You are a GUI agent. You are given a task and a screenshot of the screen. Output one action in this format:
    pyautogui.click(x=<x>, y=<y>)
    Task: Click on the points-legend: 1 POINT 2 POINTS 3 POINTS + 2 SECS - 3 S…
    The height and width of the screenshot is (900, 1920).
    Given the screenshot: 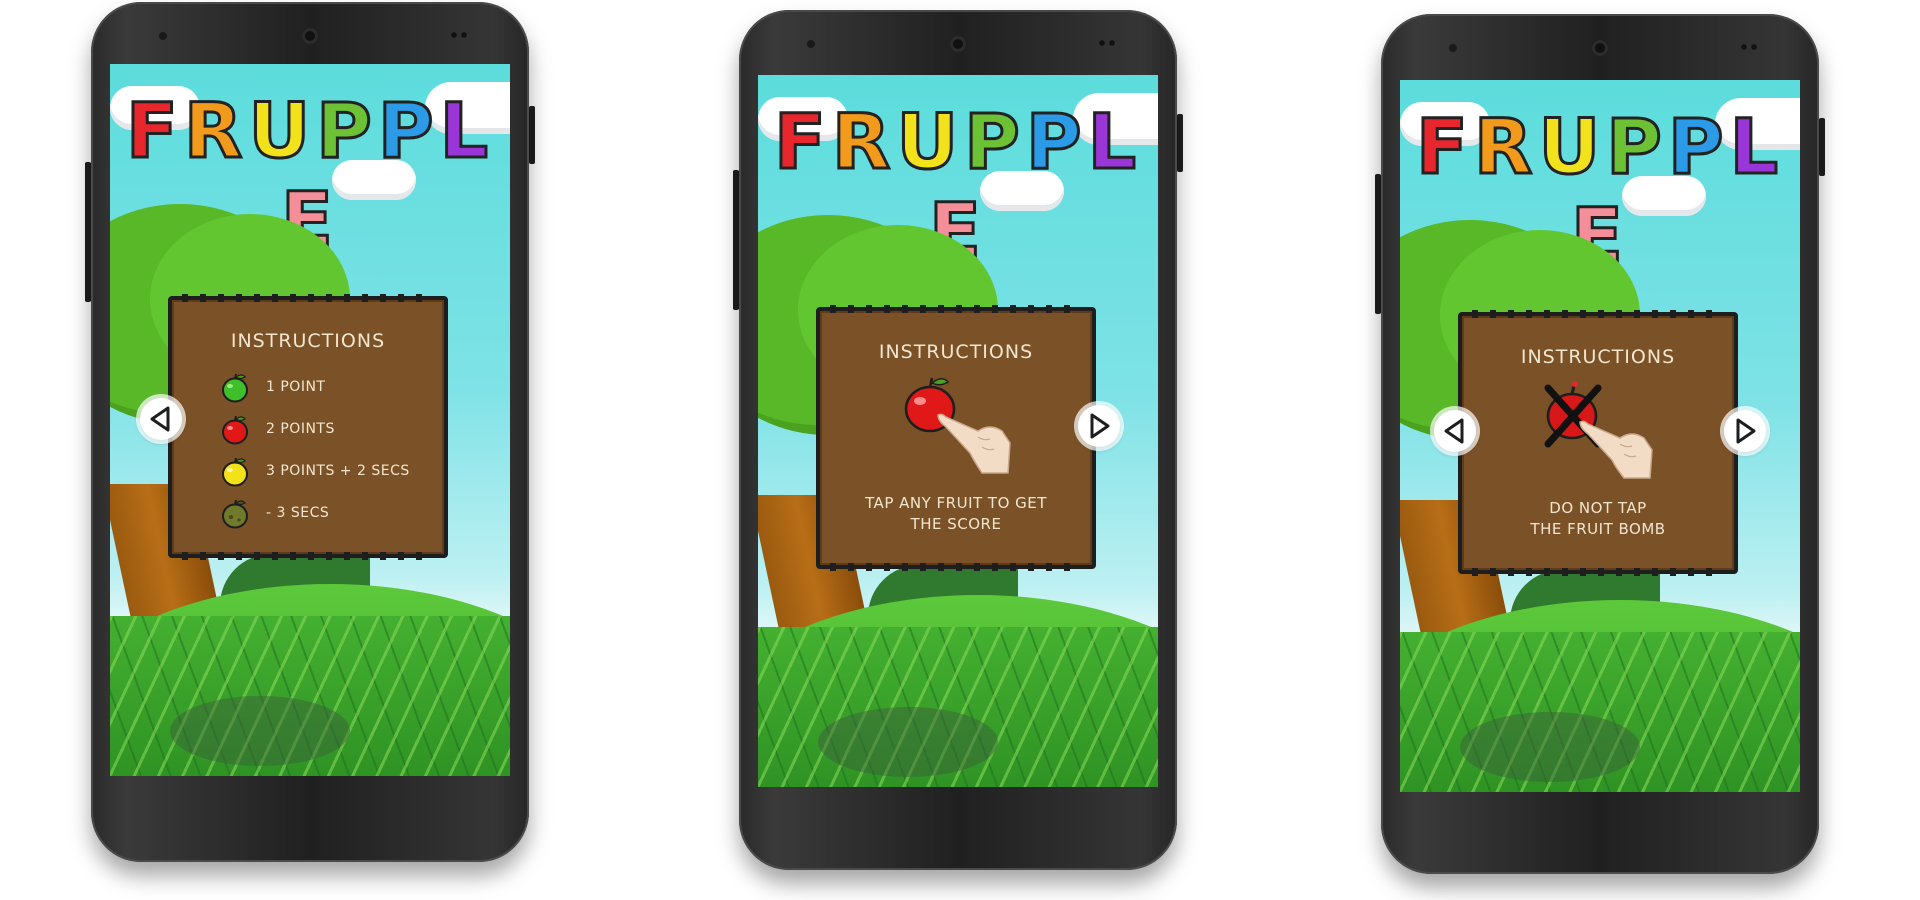 What is the action you would take?
    pyautogui.click(x=315, y=450)
    